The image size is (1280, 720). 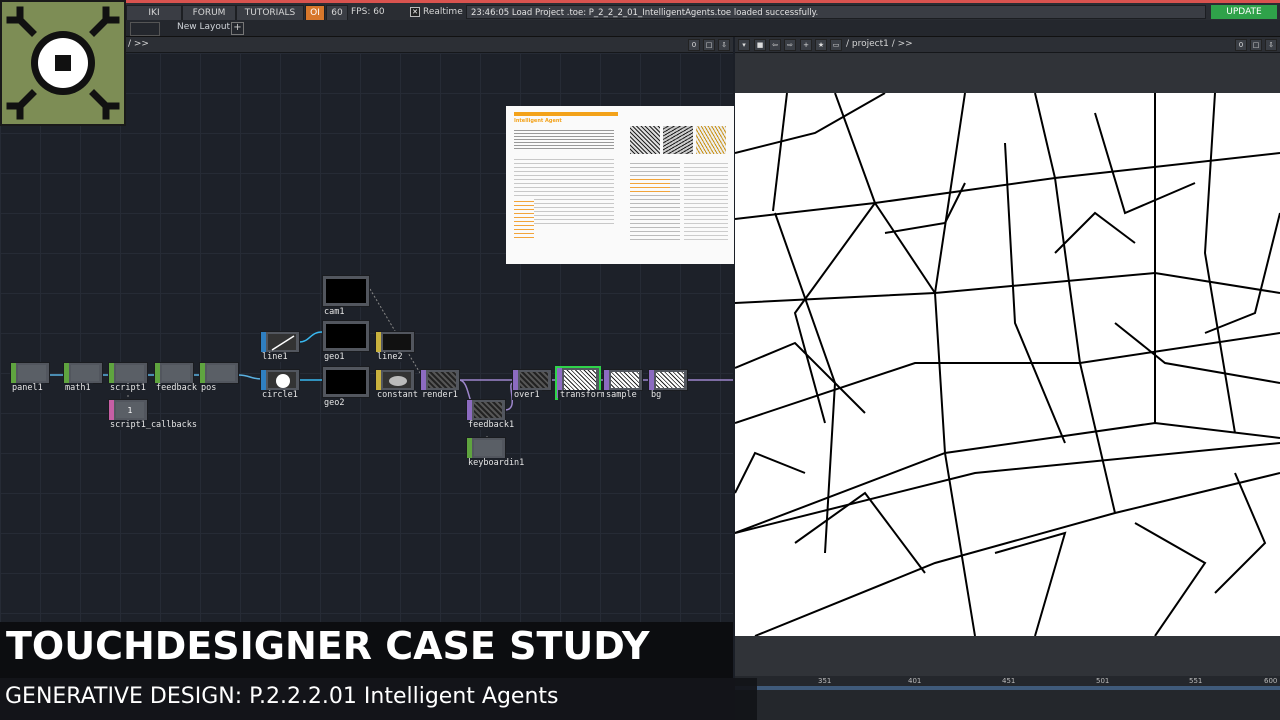 What do you see at coordinates (237, 28) in the screenshot?
I see `add-layout-button: +` at bounding box center [237, 28].